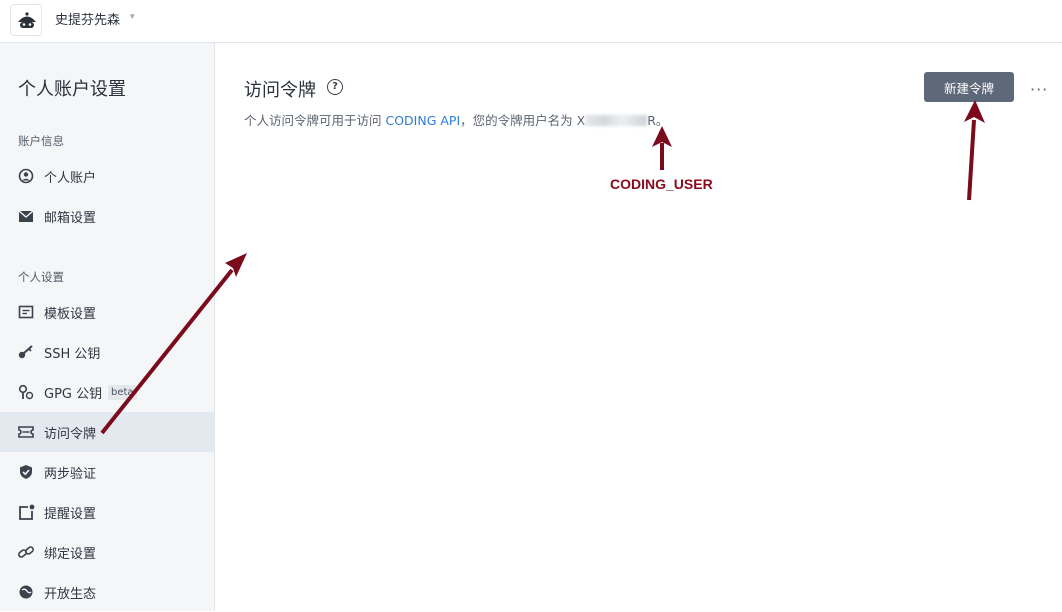  I want to click on sidebar-item-access-token: 访问令牌, so click(107, 432).